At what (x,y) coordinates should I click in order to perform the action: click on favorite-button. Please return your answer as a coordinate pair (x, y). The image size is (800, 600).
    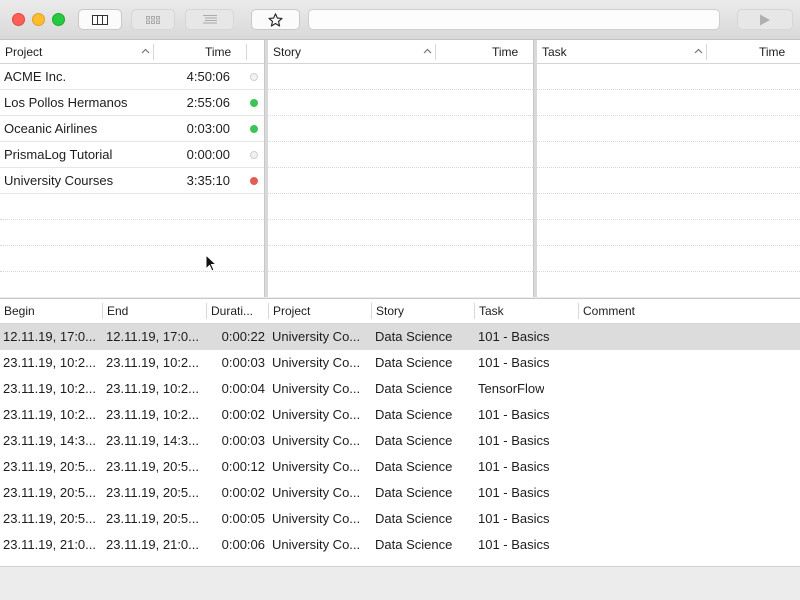
    Looking at the image, I should click on (275, 19).